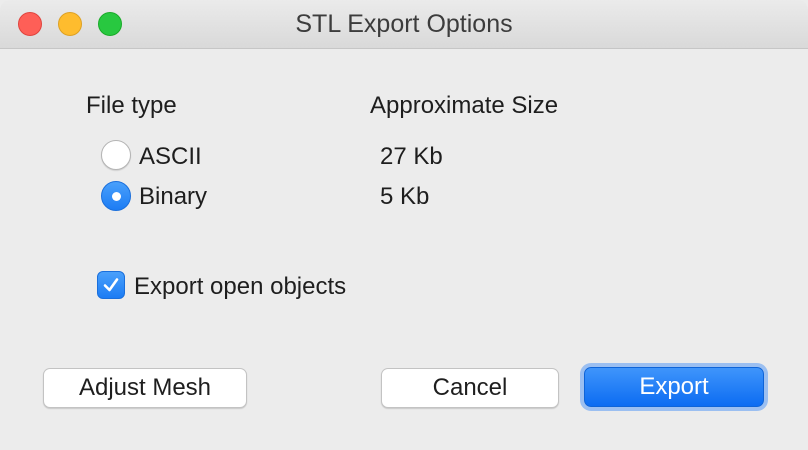 This screenshot has width=808, height=450. What do you see at coordinates (470, 388) in the screenshot?
I see `cancel-button: Cancel` at bounding box center [470, 388].